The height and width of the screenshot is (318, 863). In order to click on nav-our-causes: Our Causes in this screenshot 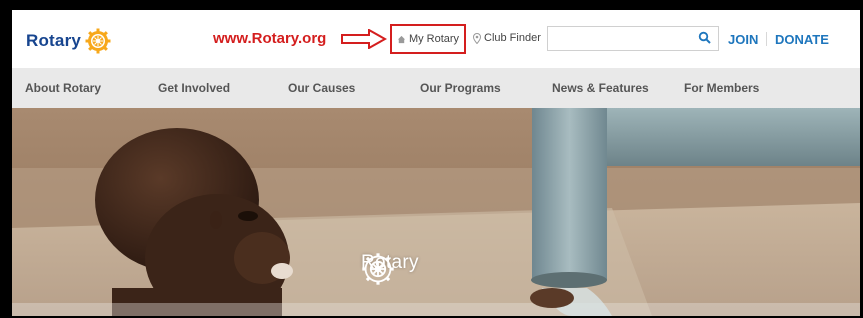, I will do `click(321, 88)`.